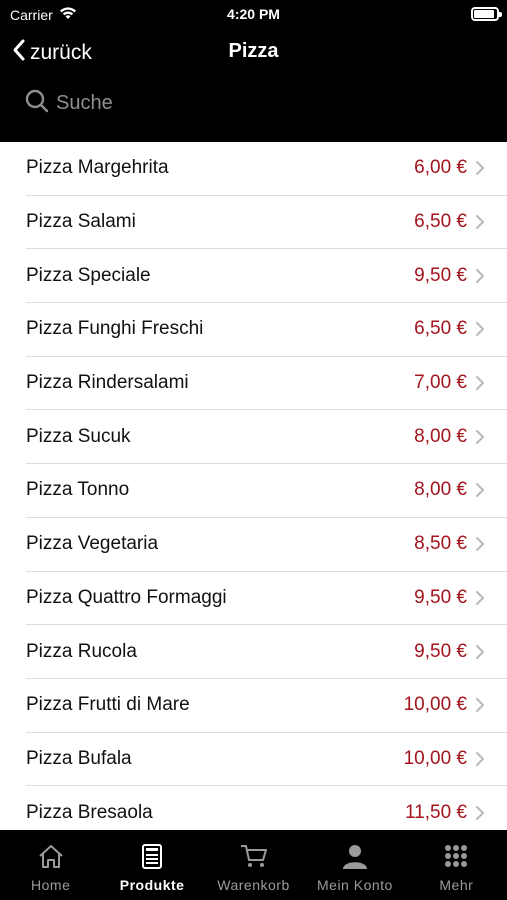 The height and width of the screenshot is (900, 507). What do you see at coordinates (152, 885) in the screenshot?
I see `tab-label: Produkte` at bounding box center [152, 885].